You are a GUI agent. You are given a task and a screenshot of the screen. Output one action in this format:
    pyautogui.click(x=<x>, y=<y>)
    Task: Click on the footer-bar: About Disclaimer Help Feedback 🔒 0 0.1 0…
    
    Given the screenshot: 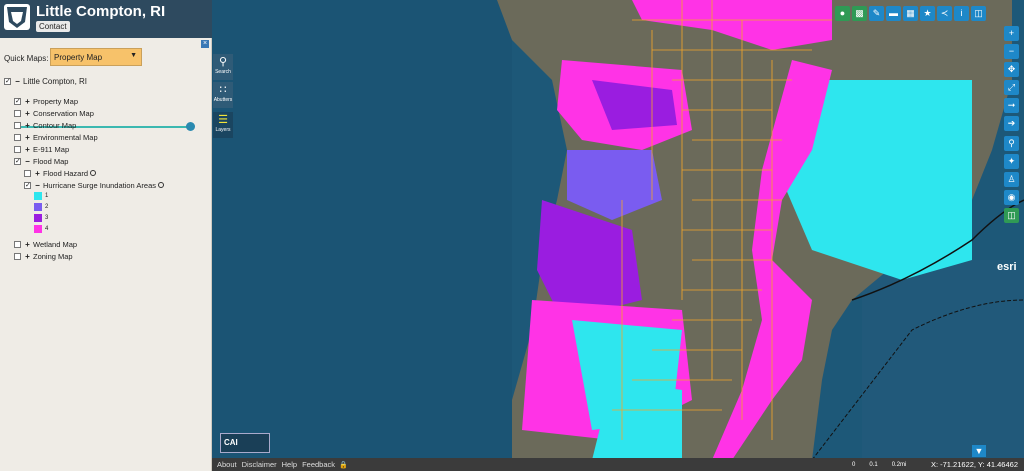 What is the action you would take?
    pyautogui.click(x=618, y=464)
    